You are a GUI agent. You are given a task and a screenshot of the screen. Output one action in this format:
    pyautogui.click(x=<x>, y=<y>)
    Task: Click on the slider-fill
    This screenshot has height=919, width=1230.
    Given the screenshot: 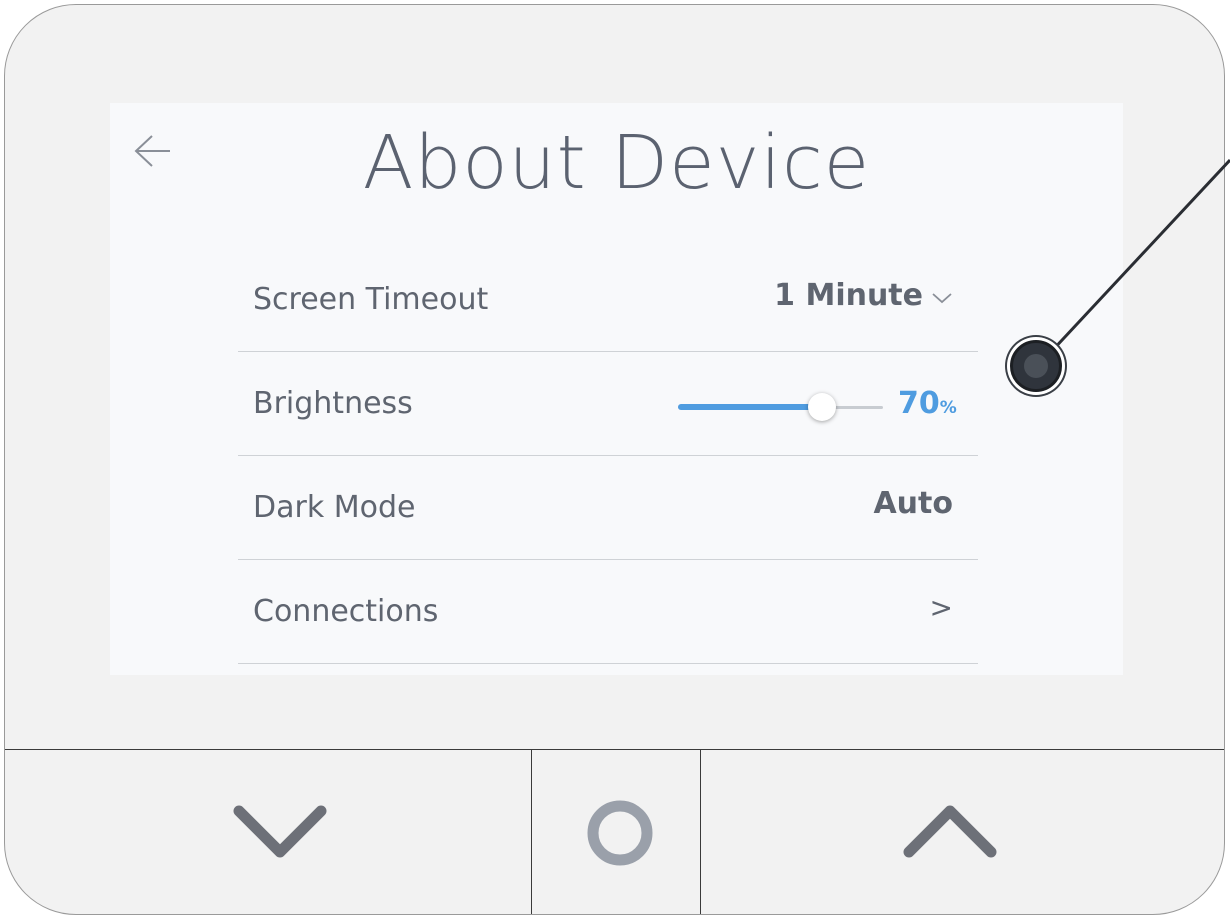 What is the action you would take?
    pyautogui.click(x=750, y=407)
    